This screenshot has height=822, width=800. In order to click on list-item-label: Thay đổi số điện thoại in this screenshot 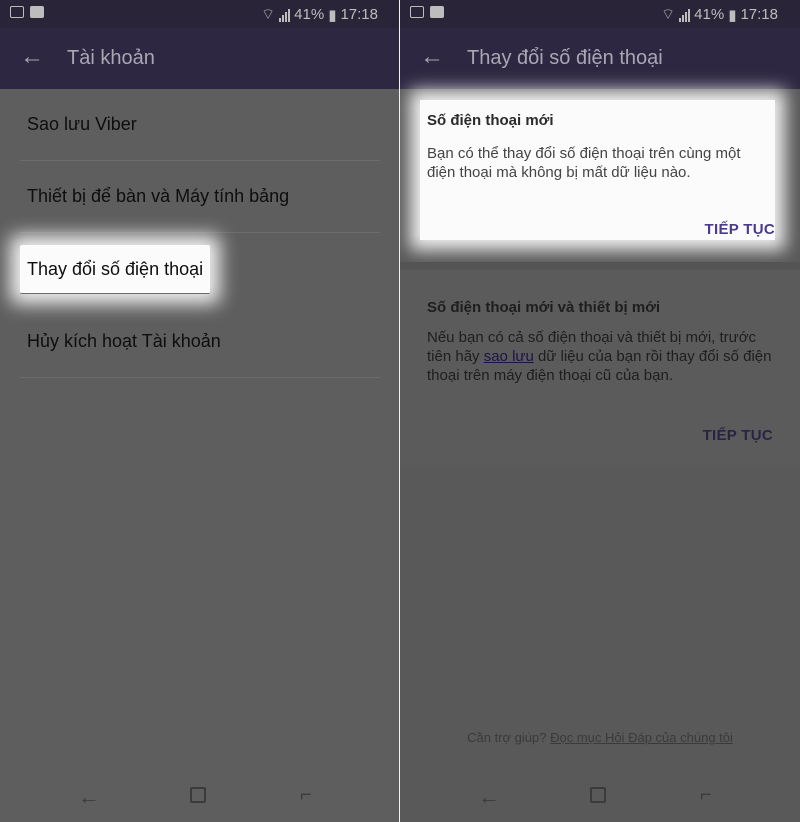, I will do `click(115, 268)`.